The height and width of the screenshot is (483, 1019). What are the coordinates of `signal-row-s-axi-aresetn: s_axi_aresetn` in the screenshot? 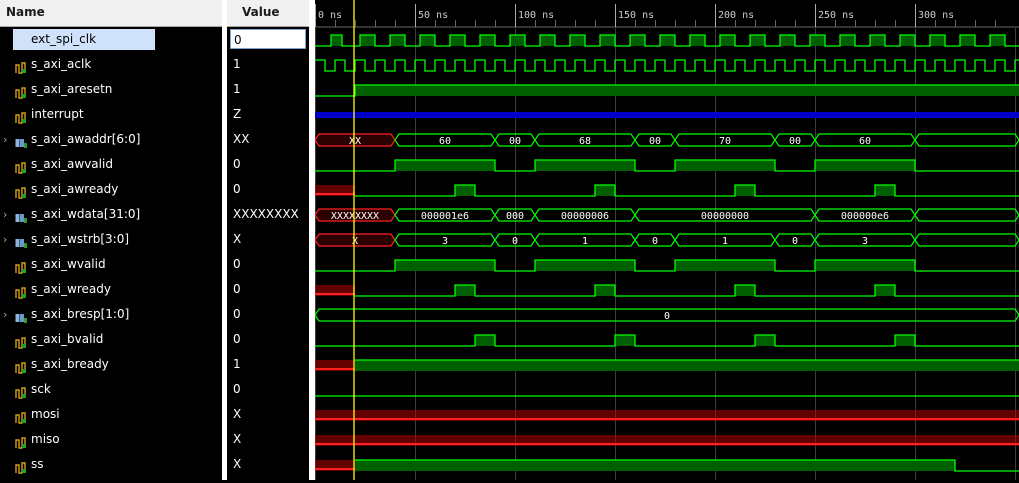 It's located at (111, 89).